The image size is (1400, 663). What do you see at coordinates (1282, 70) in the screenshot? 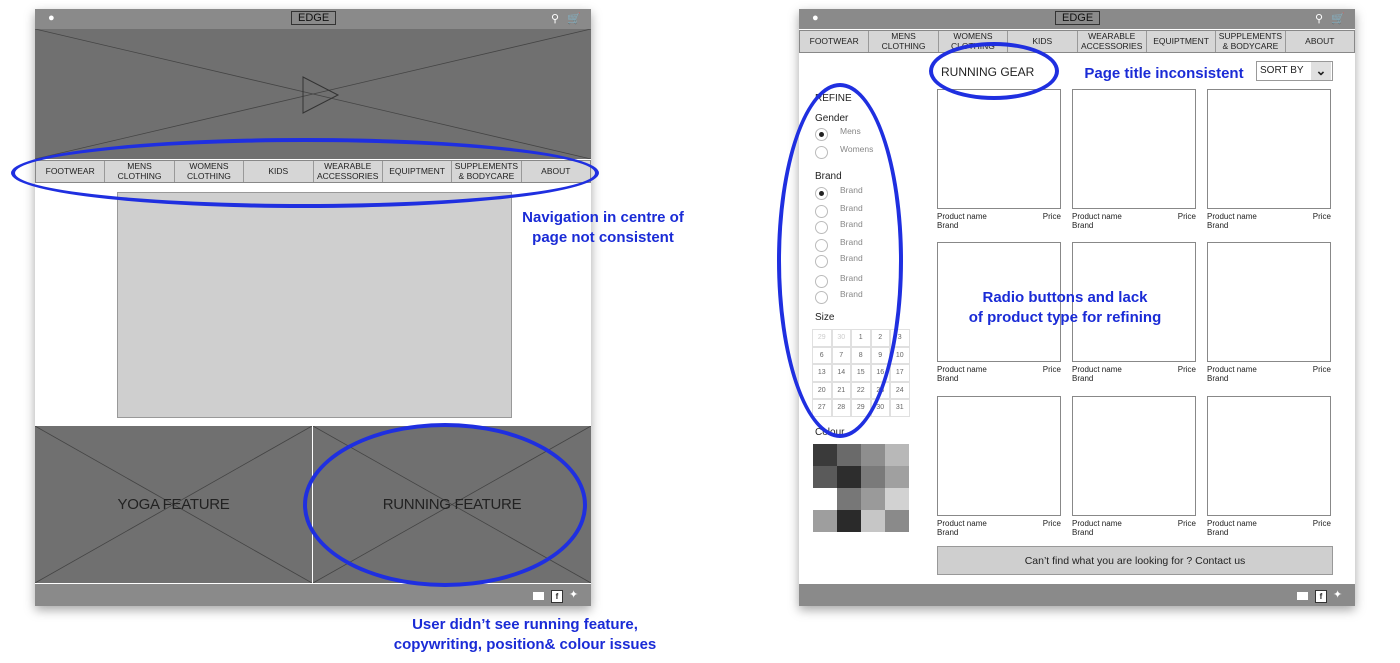
I see `sort-by-label: SORT BY` at bounding box center [1282, 70].